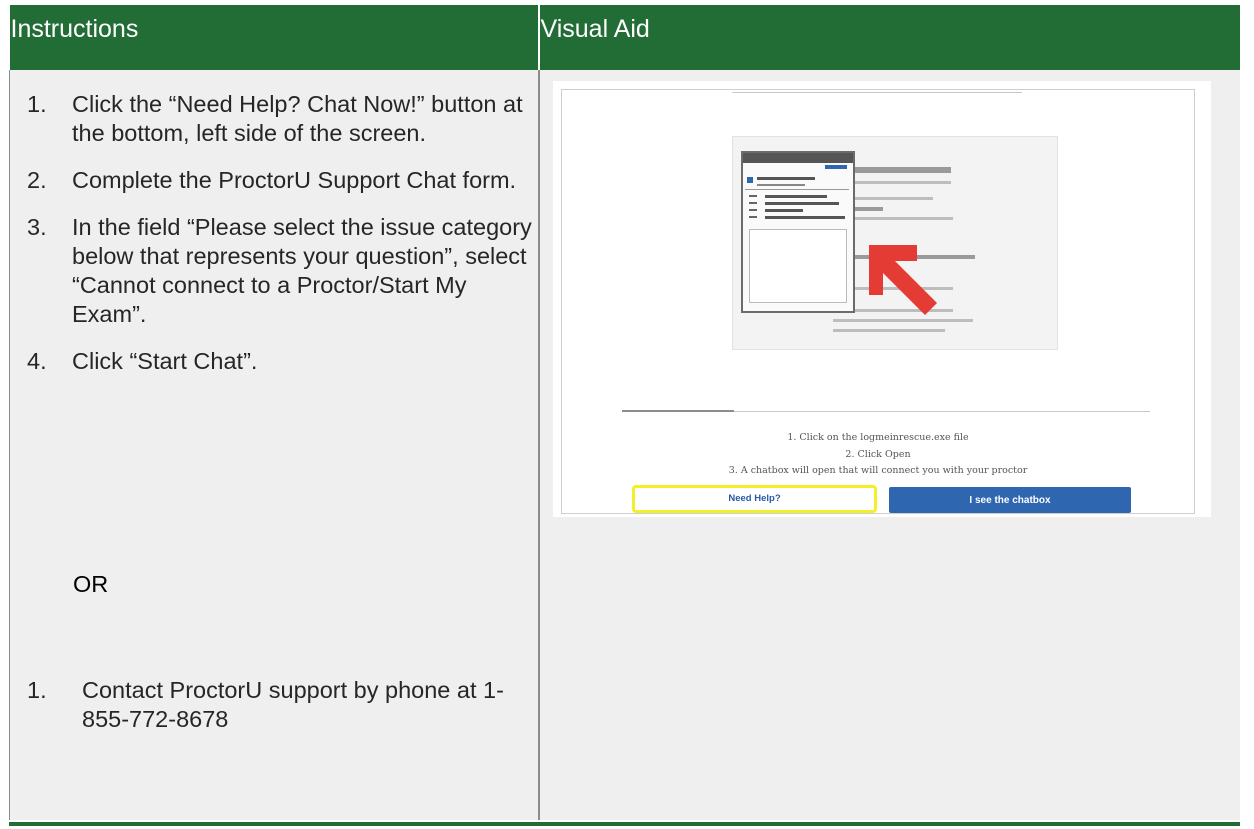 The height and width of the screenshot is (829, 1254). What do you see at coordinates (750, 180) in the screenshot?
I see `mini-window-icon` at bounding box center [750, 180].